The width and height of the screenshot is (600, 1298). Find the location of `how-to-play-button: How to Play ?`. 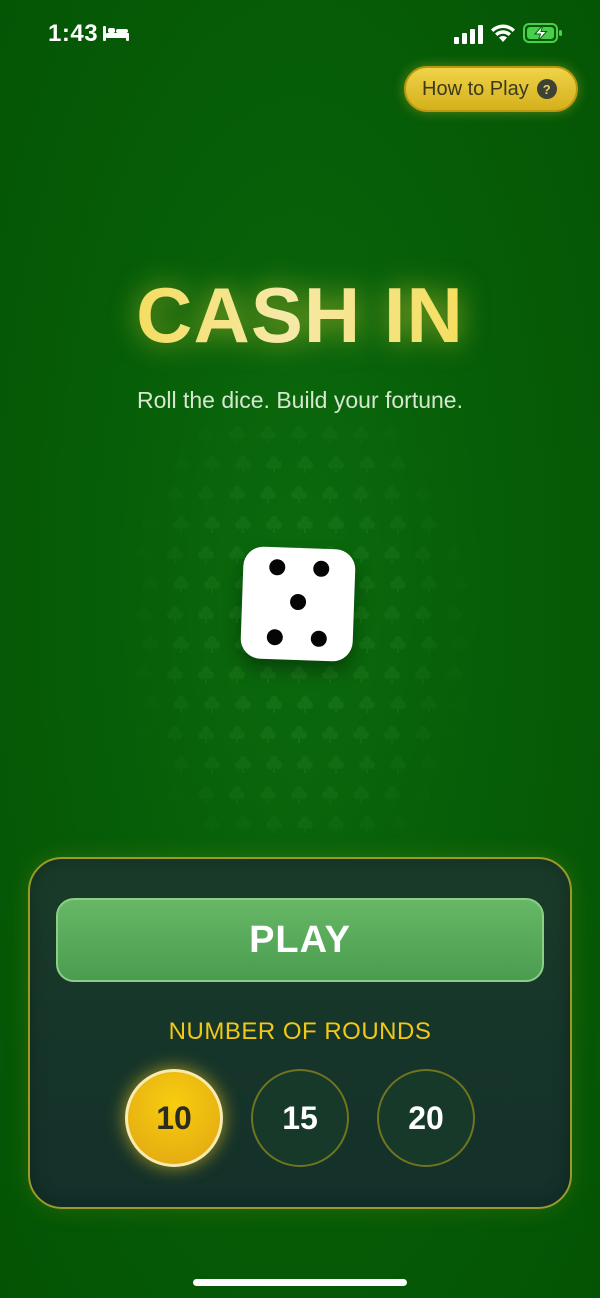

how-to-play-button: How to Play ? is located at coordinates (491, 89).